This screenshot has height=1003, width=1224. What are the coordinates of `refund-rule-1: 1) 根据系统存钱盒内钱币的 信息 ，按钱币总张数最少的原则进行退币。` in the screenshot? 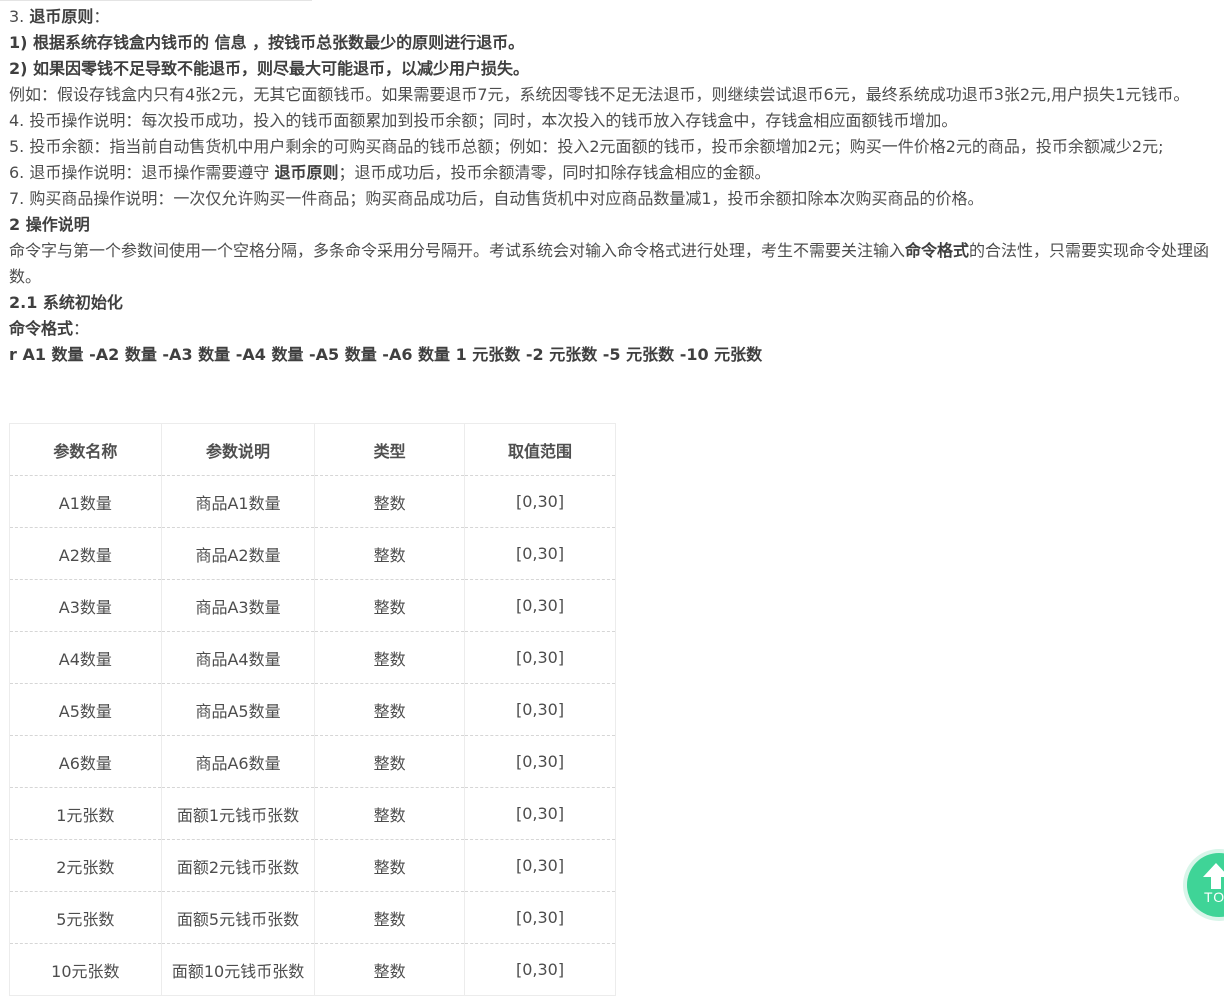 It's located at (267, 42).